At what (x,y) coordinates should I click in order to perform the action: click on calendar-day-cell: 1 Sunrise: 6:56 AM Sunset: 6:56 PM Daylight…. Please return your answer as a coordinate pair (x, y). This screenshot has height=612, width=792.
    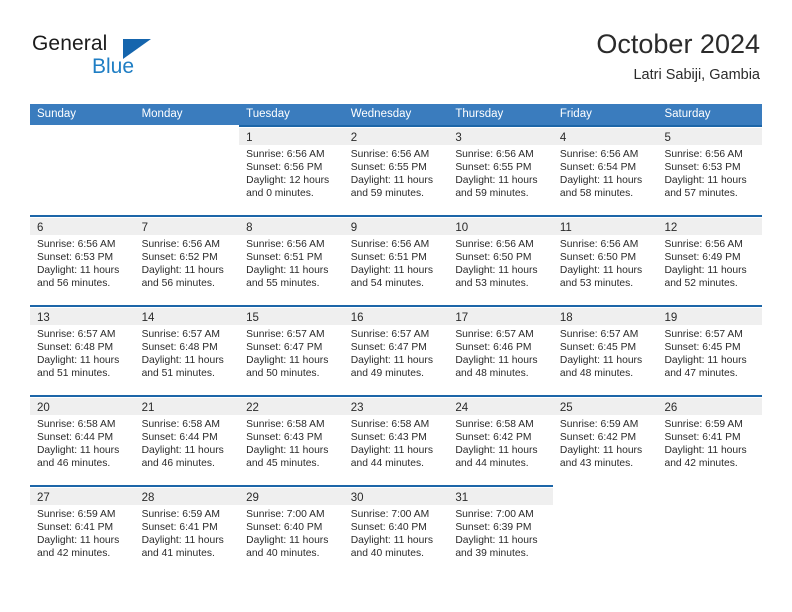
    Looking at the image, I should click on (291, 170).